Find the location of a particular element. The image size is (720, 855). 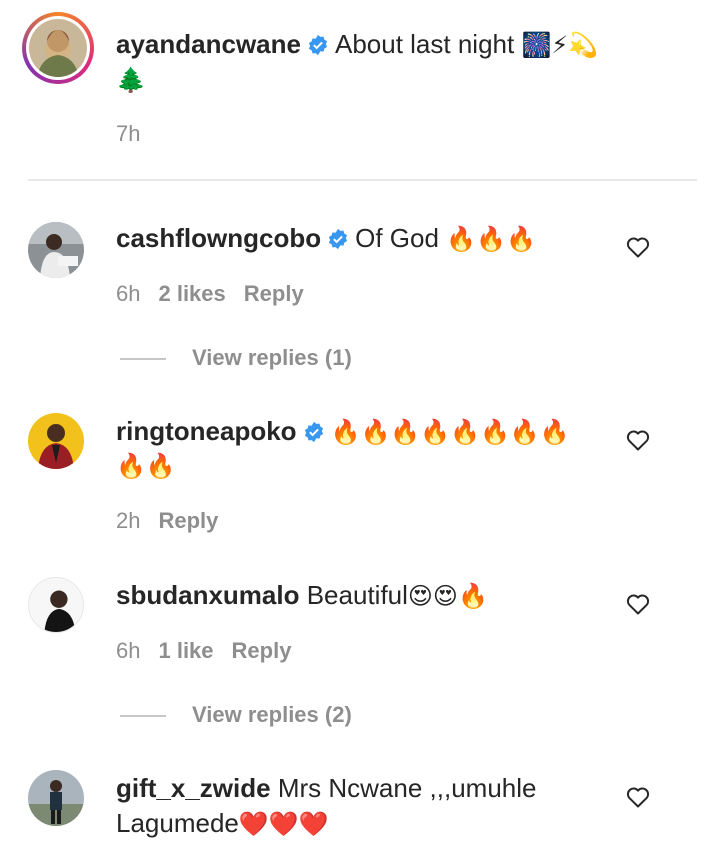

comment-likes-count: 2 likes is located at coordinates (191, 293).